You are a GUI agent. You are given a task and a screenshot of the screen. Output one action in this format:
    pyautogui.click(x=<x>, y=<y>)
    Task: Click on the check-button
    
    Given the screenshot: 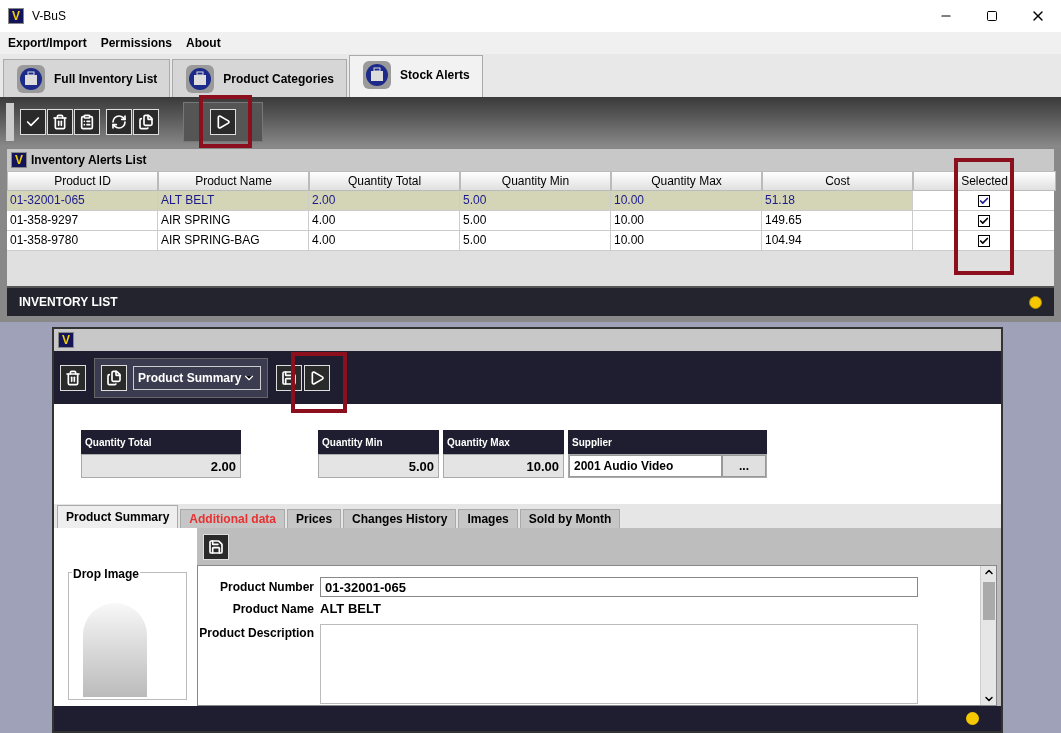 What is the action you would take?
    pyautogui.click(x=33, y=122)
    